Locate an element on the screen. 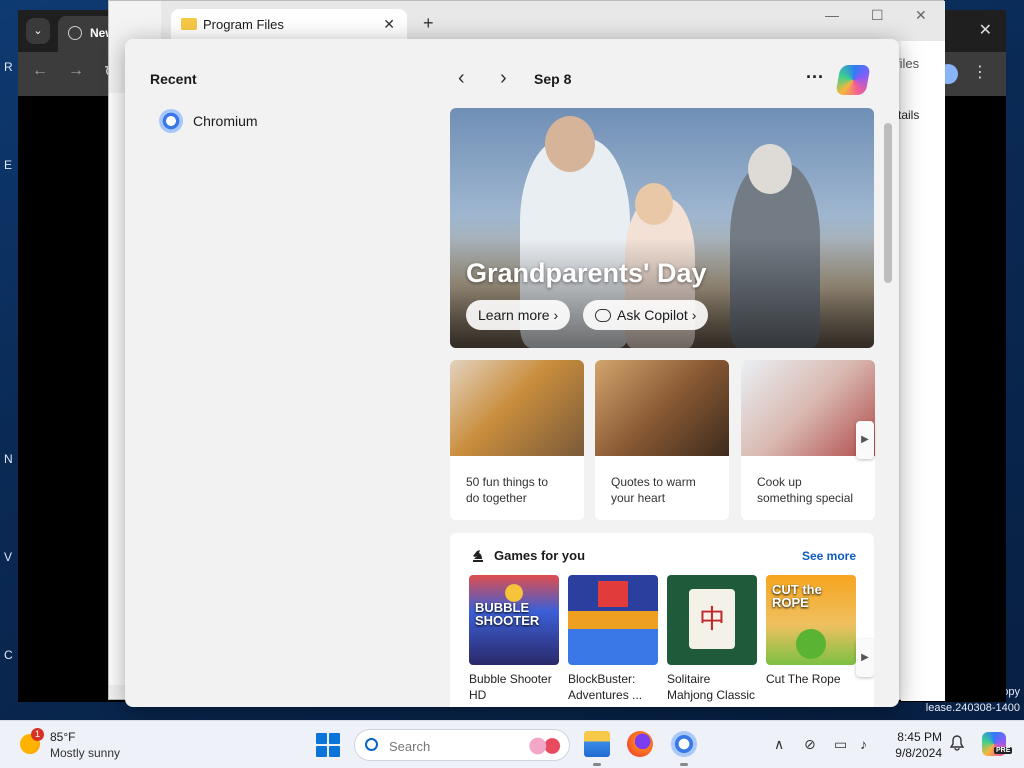  mahjong-tile: 中 is located at coordinates (712, 619).